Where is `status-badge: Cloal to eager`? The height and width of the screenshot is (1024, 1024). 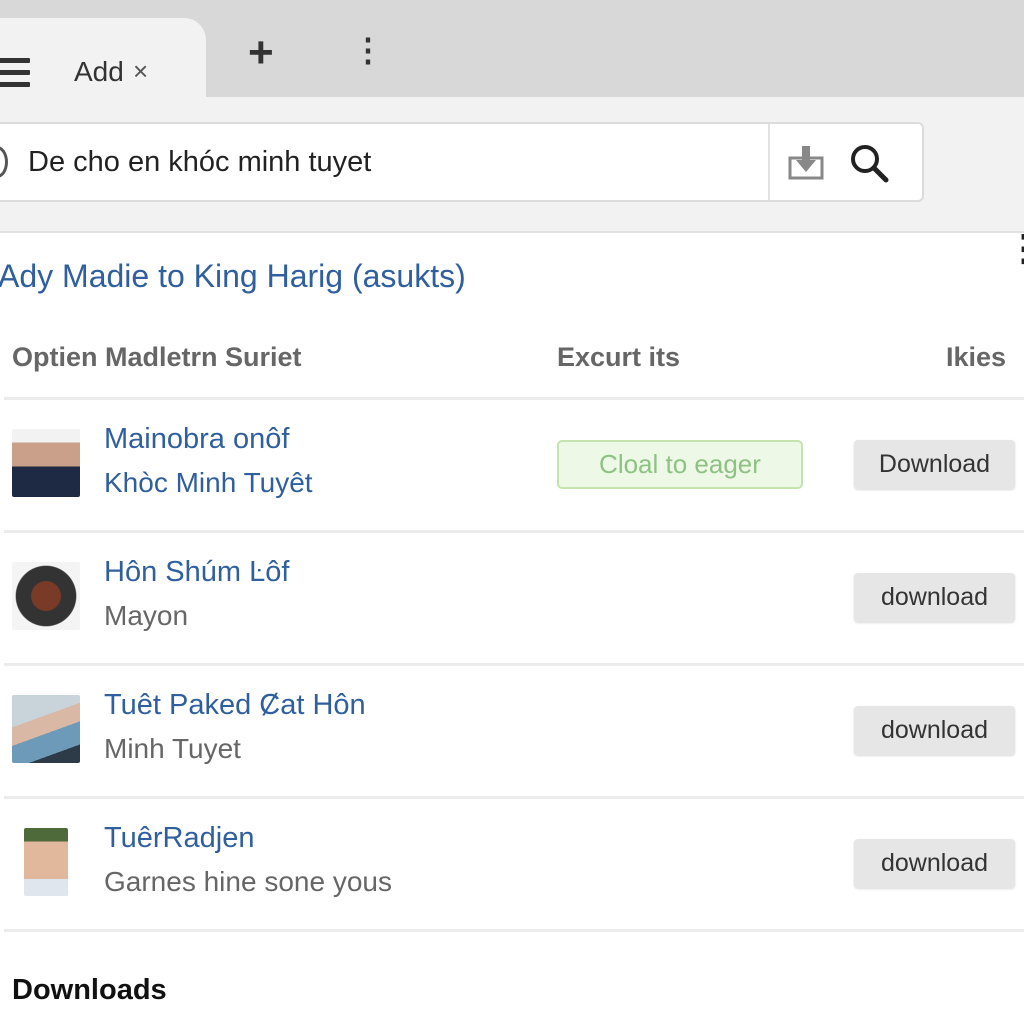
status-badge: Cloal to eager is located at coordinates (680, 464).